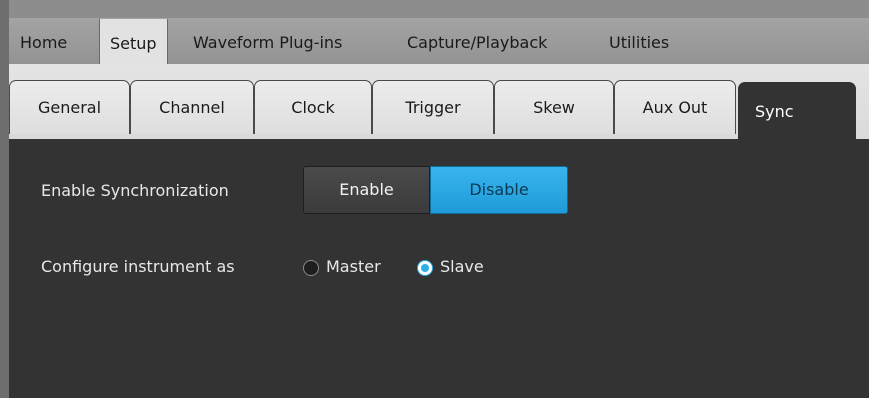 This screenshot has height=398, width=869. I want to click on master-radio, so click(311, 268).